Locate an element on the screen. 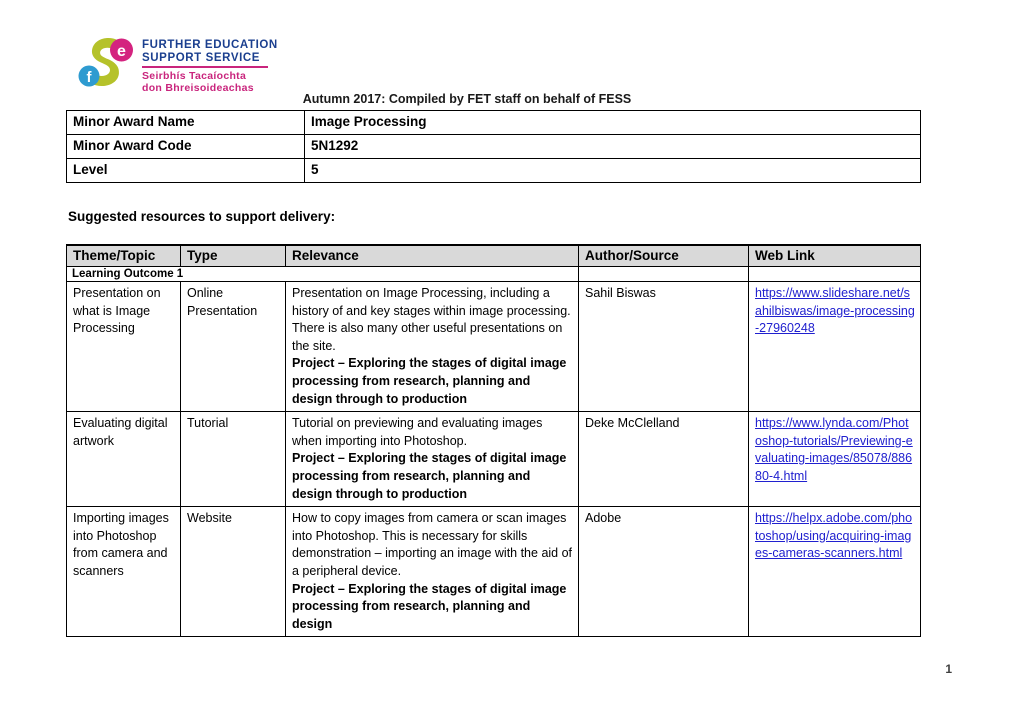 This screenshot has height=720, width=1020. logo-line-support-service: SUPPORT SERVICE is located at coordinates (201, 57).